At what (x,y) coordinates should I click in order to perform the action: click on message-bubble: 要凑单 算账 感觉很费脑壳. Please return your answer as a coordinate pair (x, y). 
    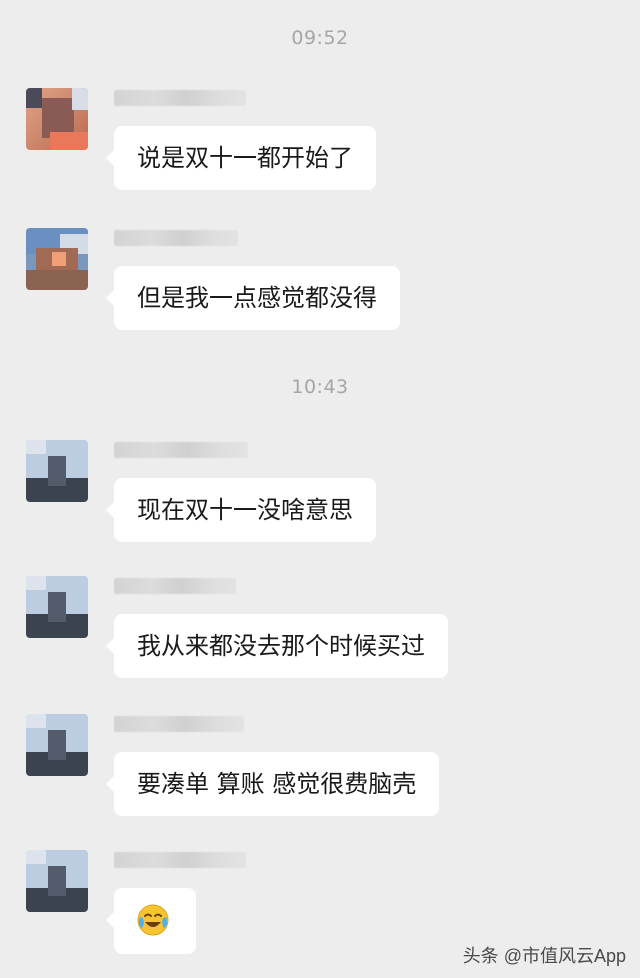
    Looking at the image, I should click on (272, 784).